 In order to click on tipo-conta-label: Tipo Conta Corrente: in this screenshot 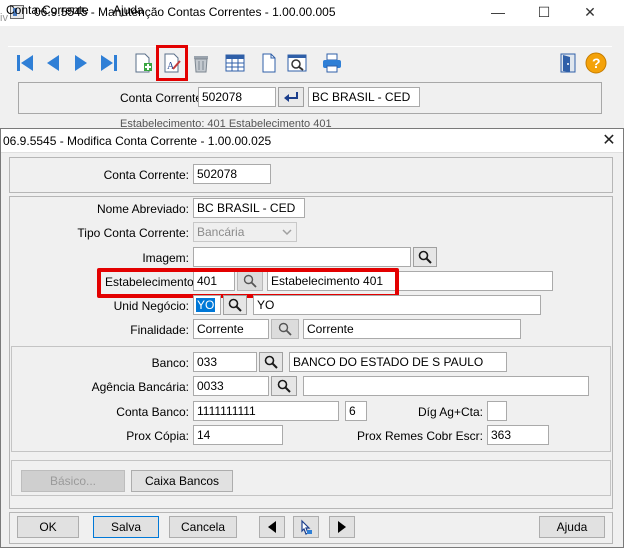, I will do `click(133, 233)`.